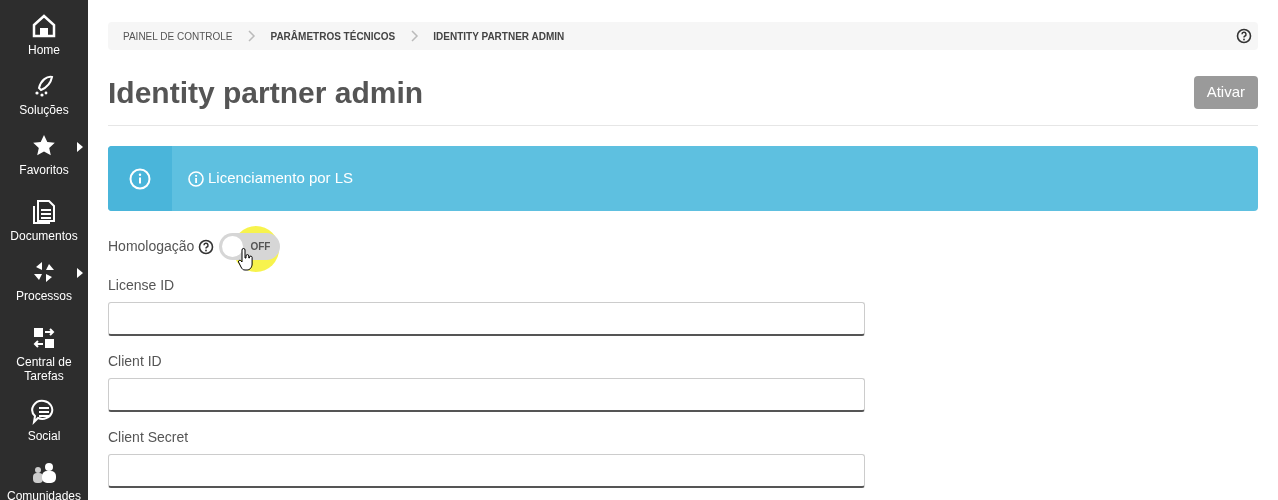 The image size is (1278, 500). Describe the element at coordinates (44, 424) in the screenshot. I see `sidebar-item: Social` at that location.